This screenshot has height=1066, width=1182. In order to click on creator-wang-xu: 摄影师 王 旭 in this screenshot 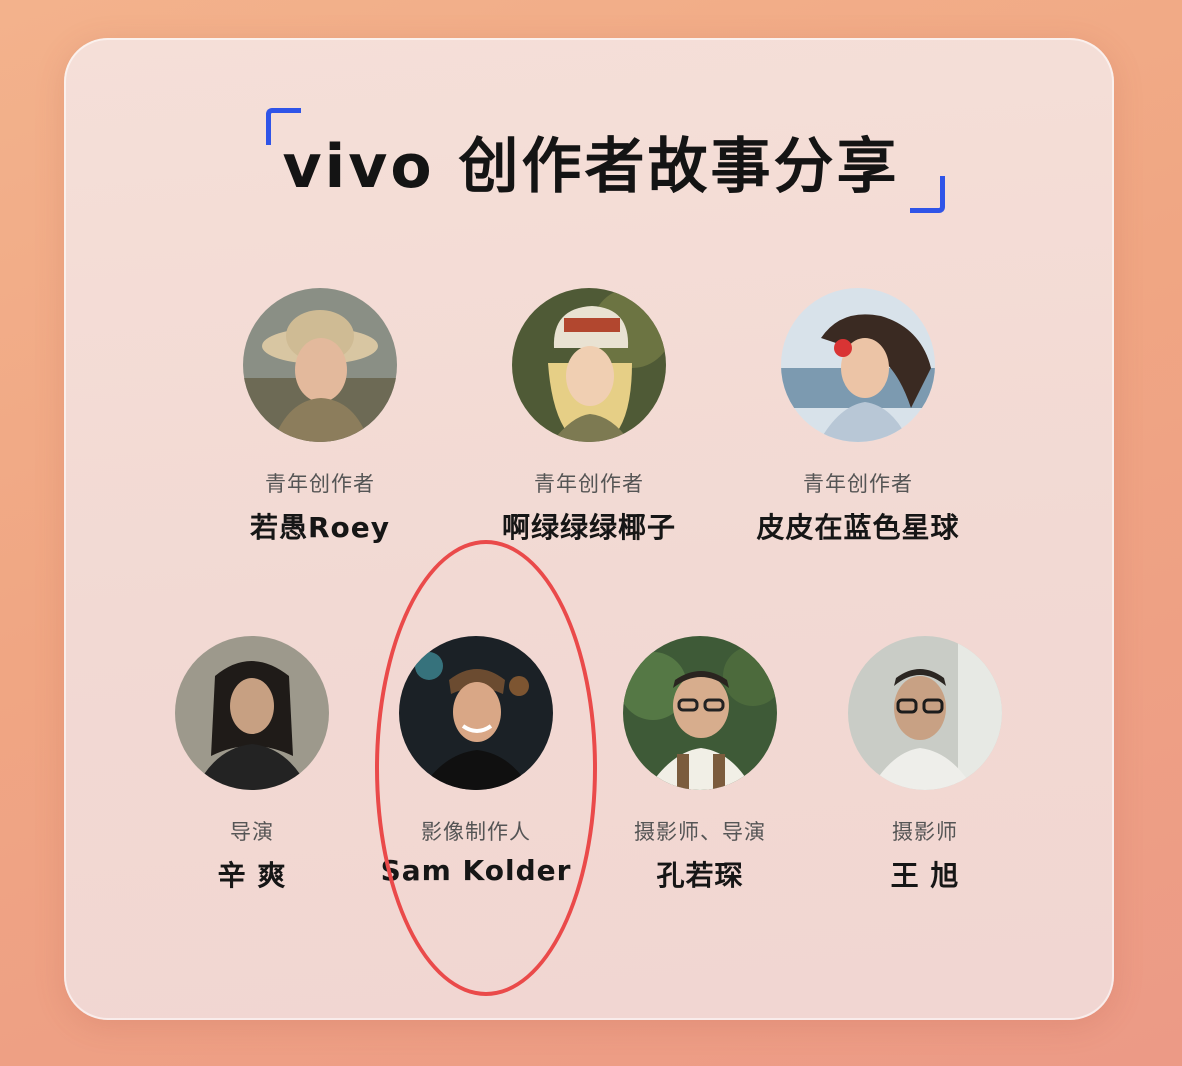, I will do `click(925, 765)`.